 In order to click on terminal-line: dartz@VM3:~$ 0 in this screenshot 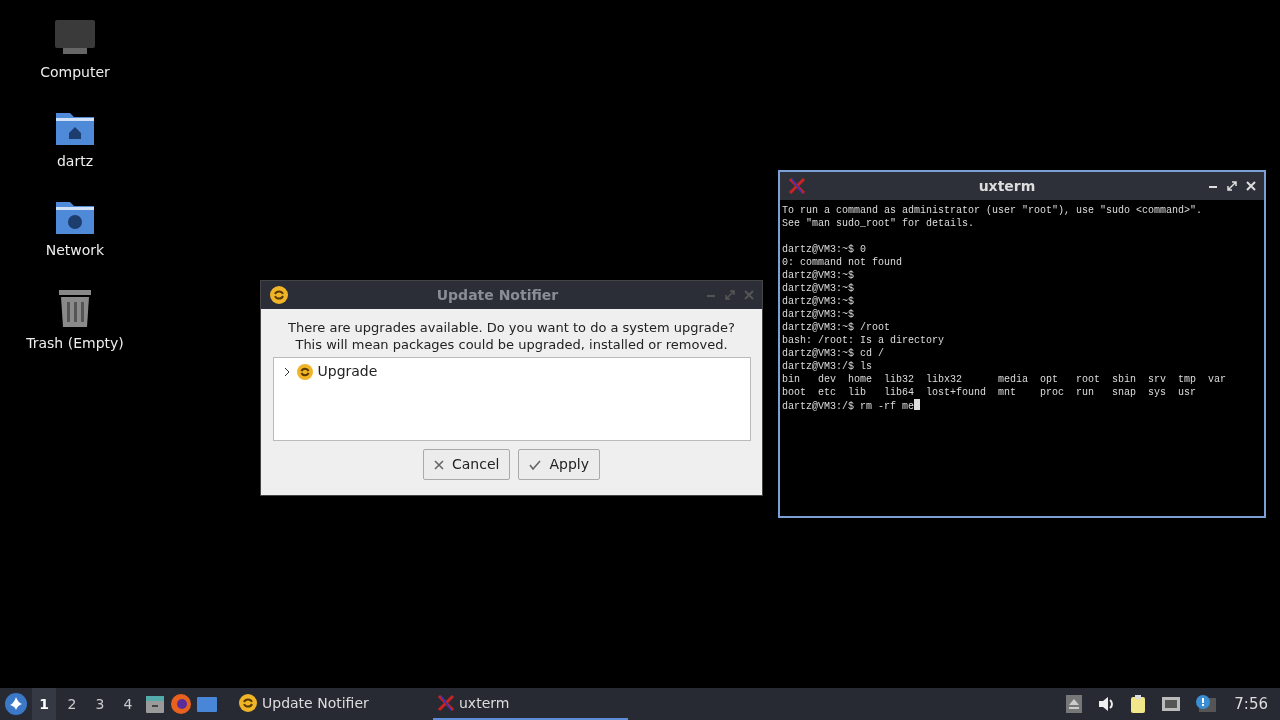, I will do `click(824, 249)`.